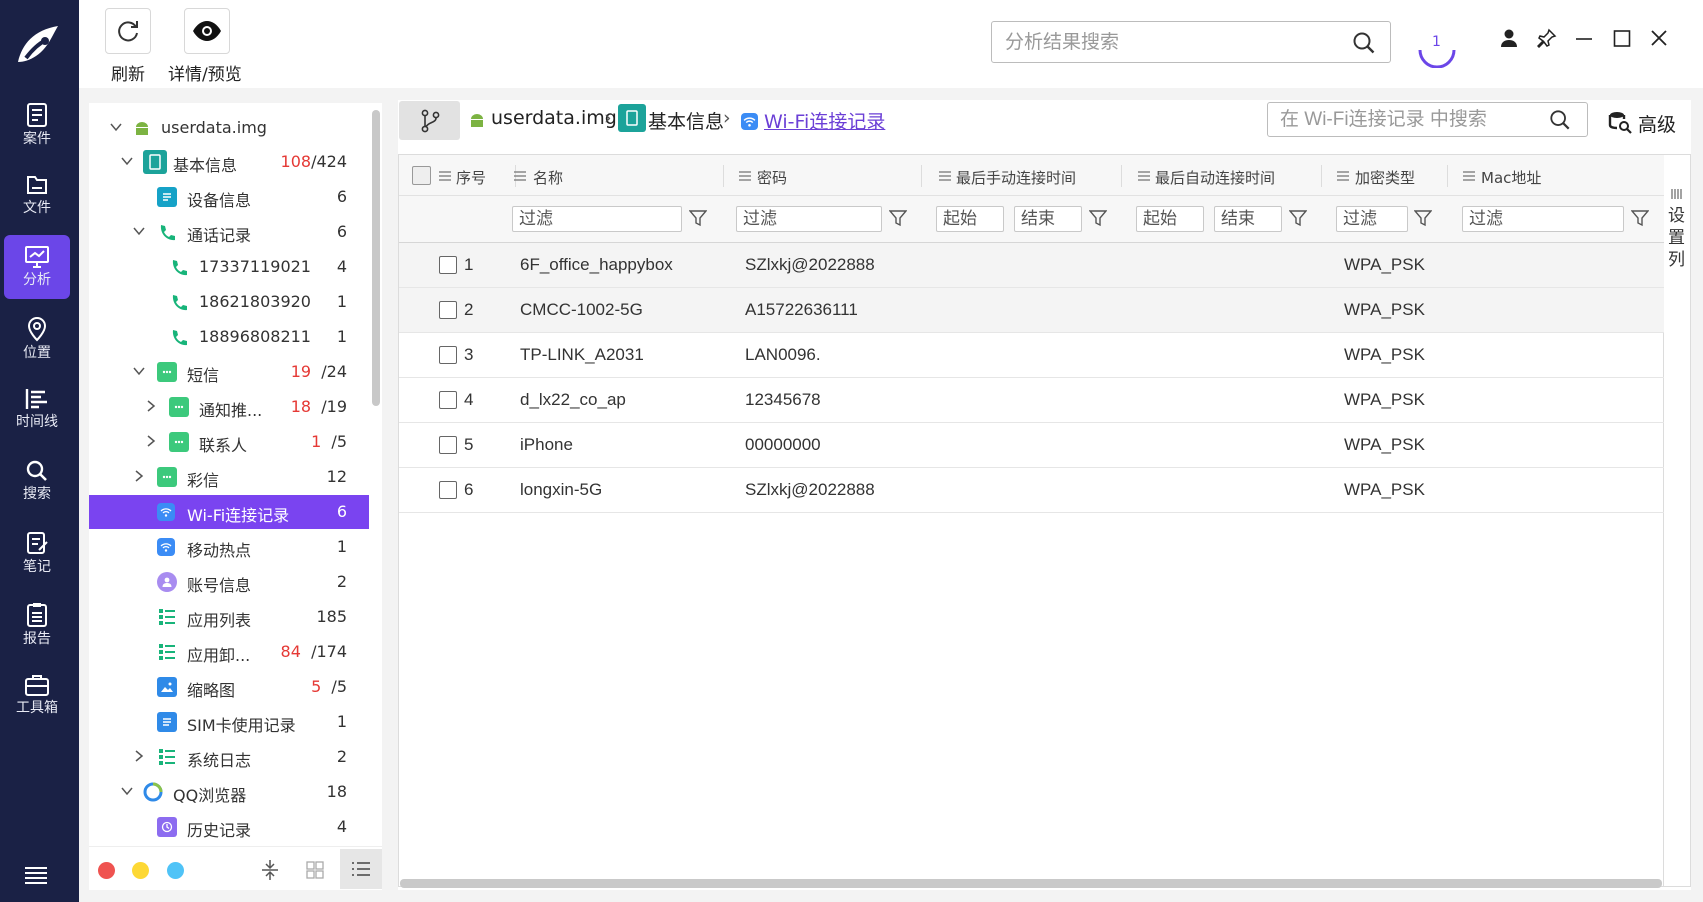 Image resolution: width=1703 pixels, height=902 pixels. I want to click on column-header-no: 序号, so click(471, 177).